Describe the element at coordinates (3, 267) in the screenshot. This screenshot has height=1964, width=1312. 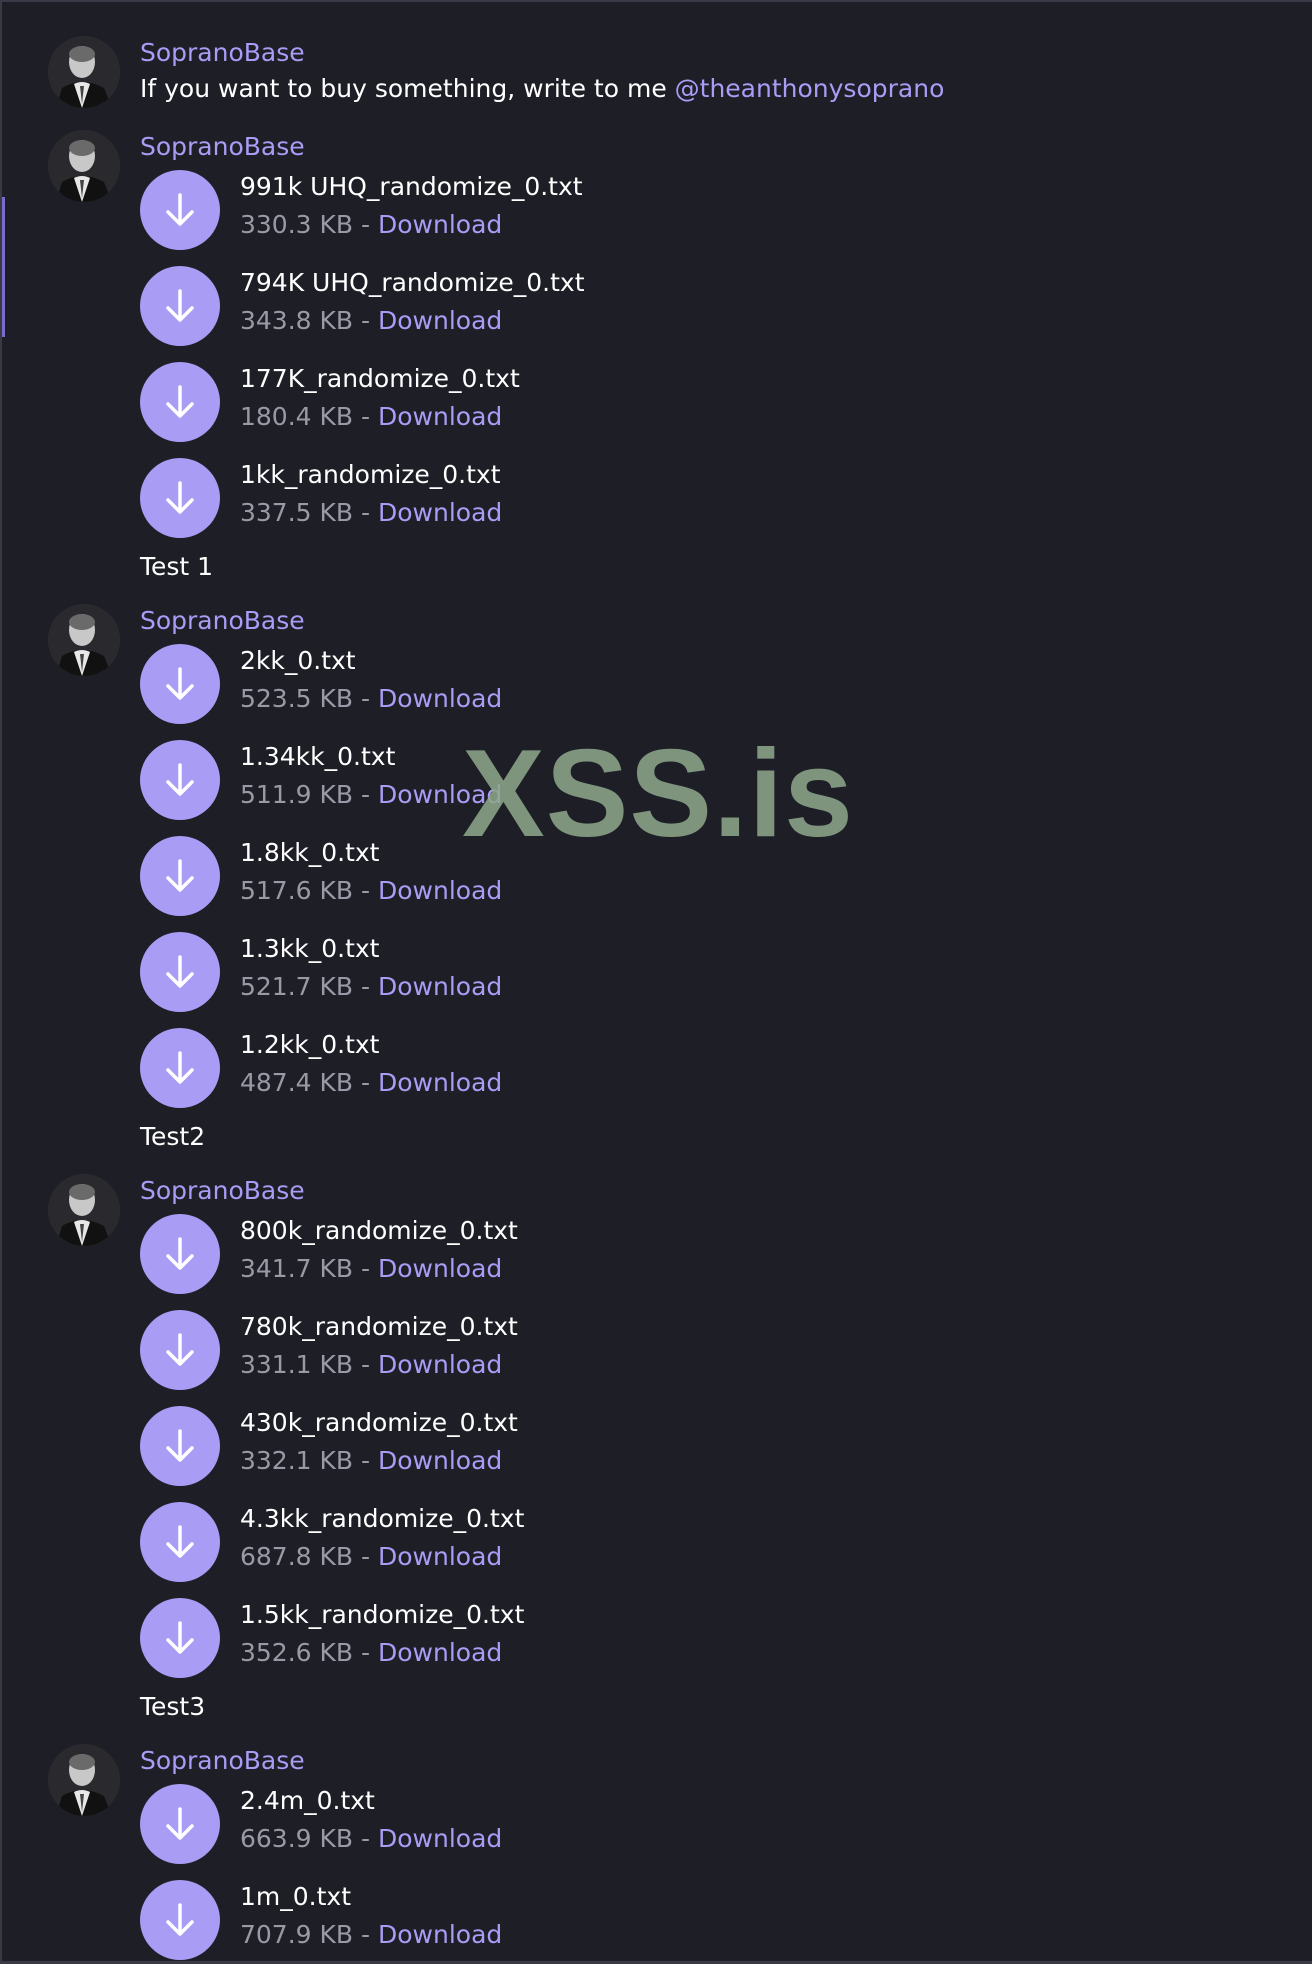
I see `scroll-indicator` at that location.